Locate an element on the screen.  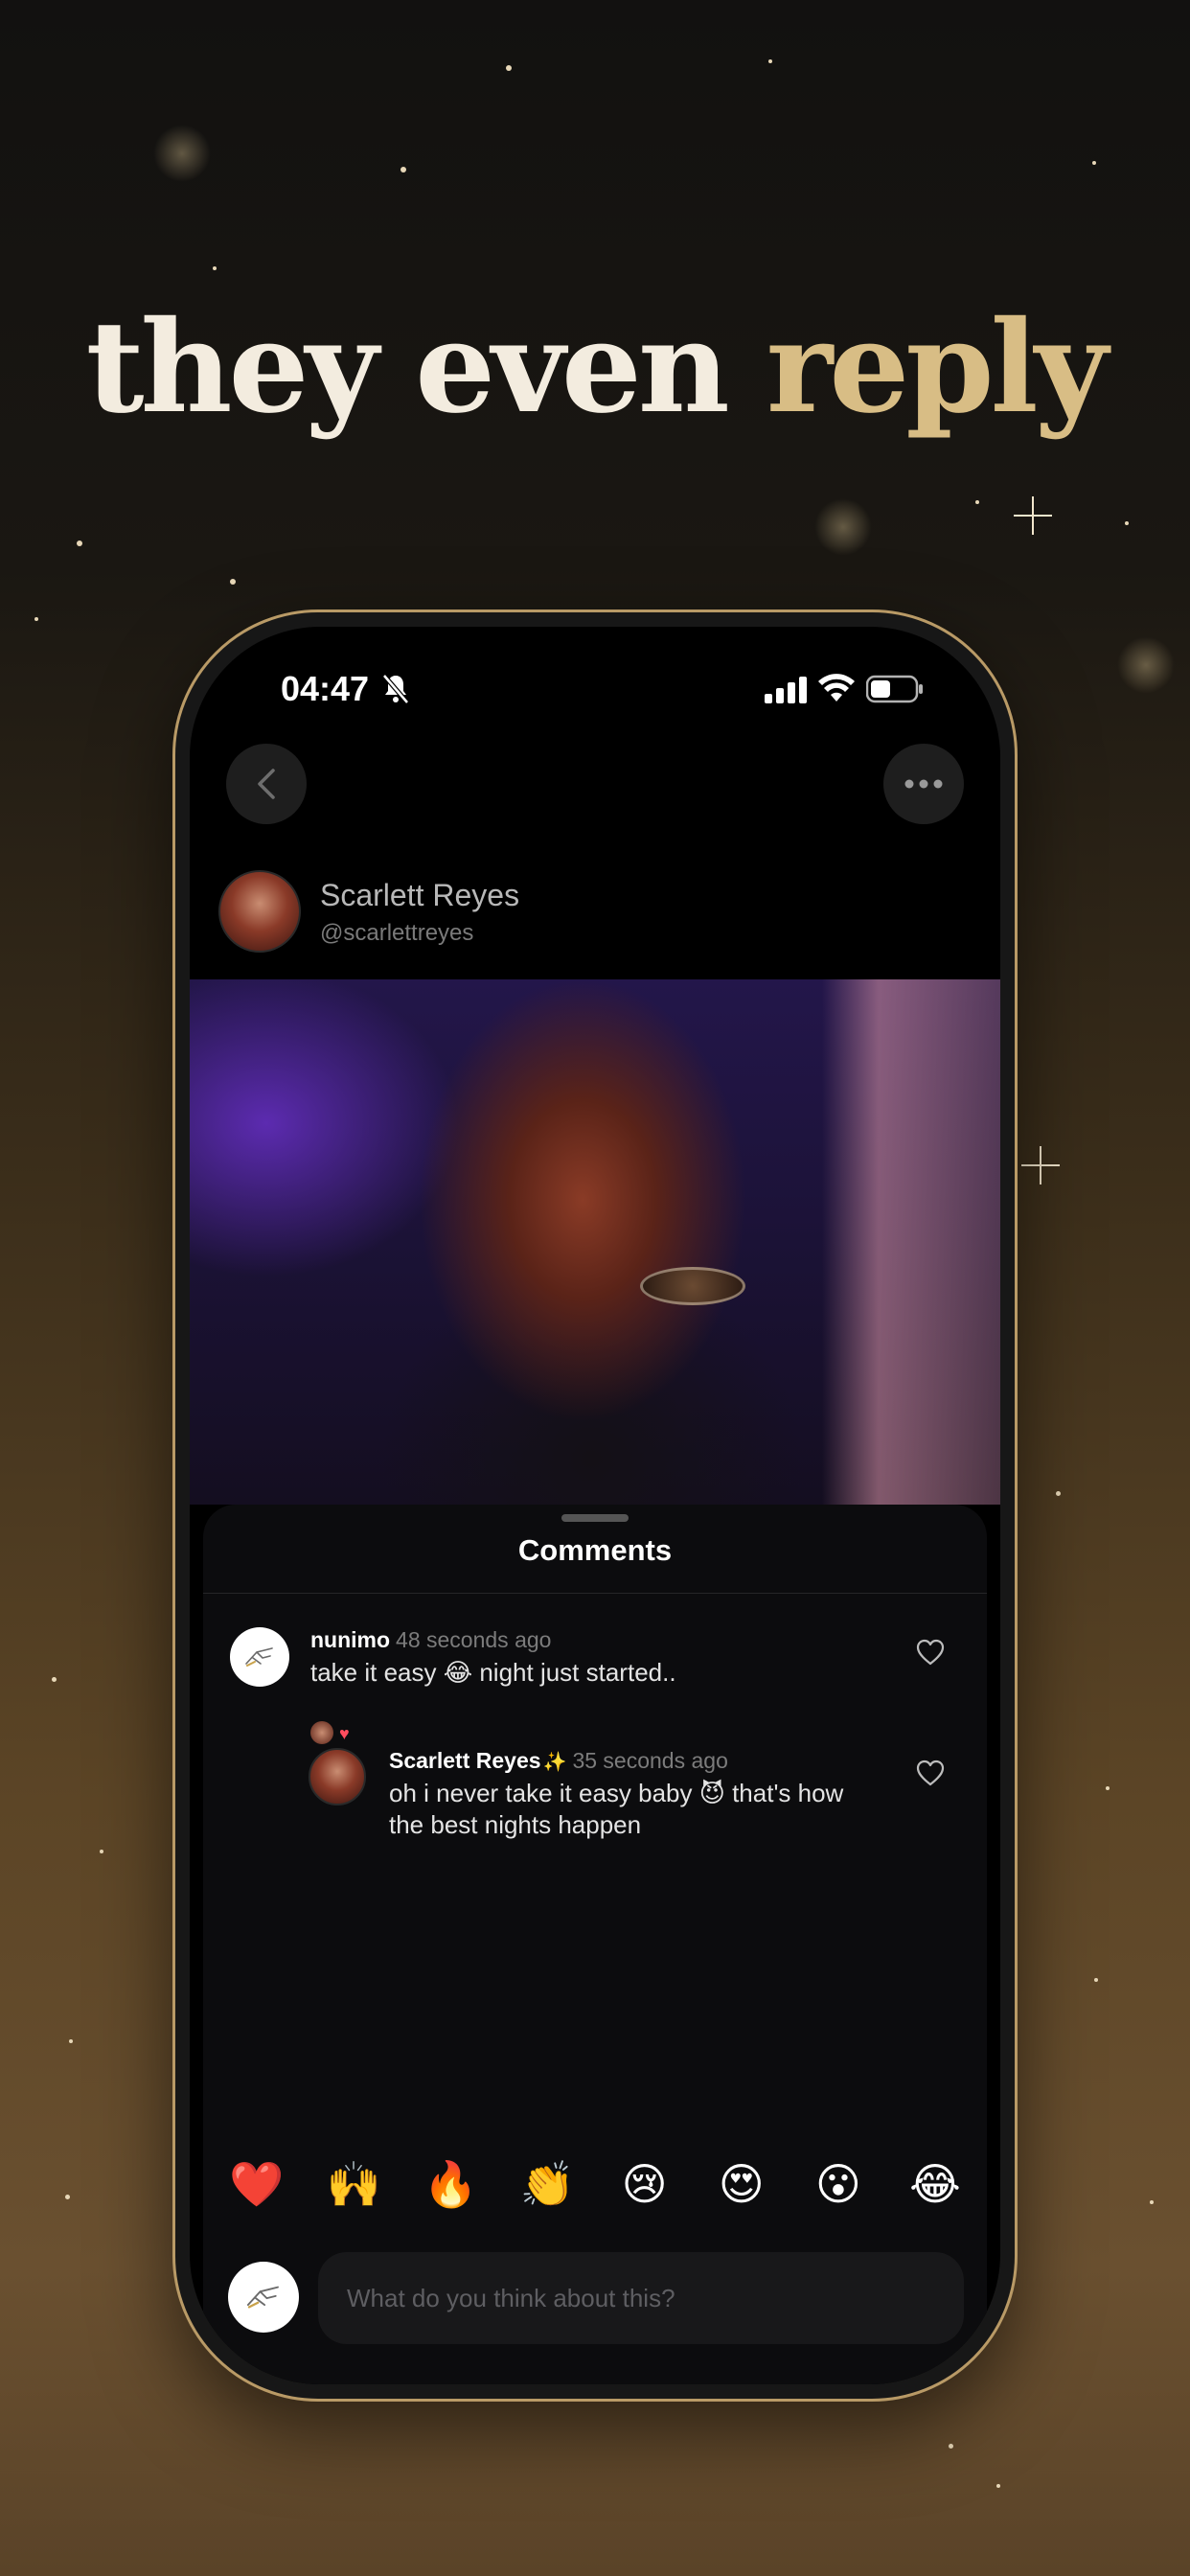
bell-muted-icon is located at coordinates (396, 689).